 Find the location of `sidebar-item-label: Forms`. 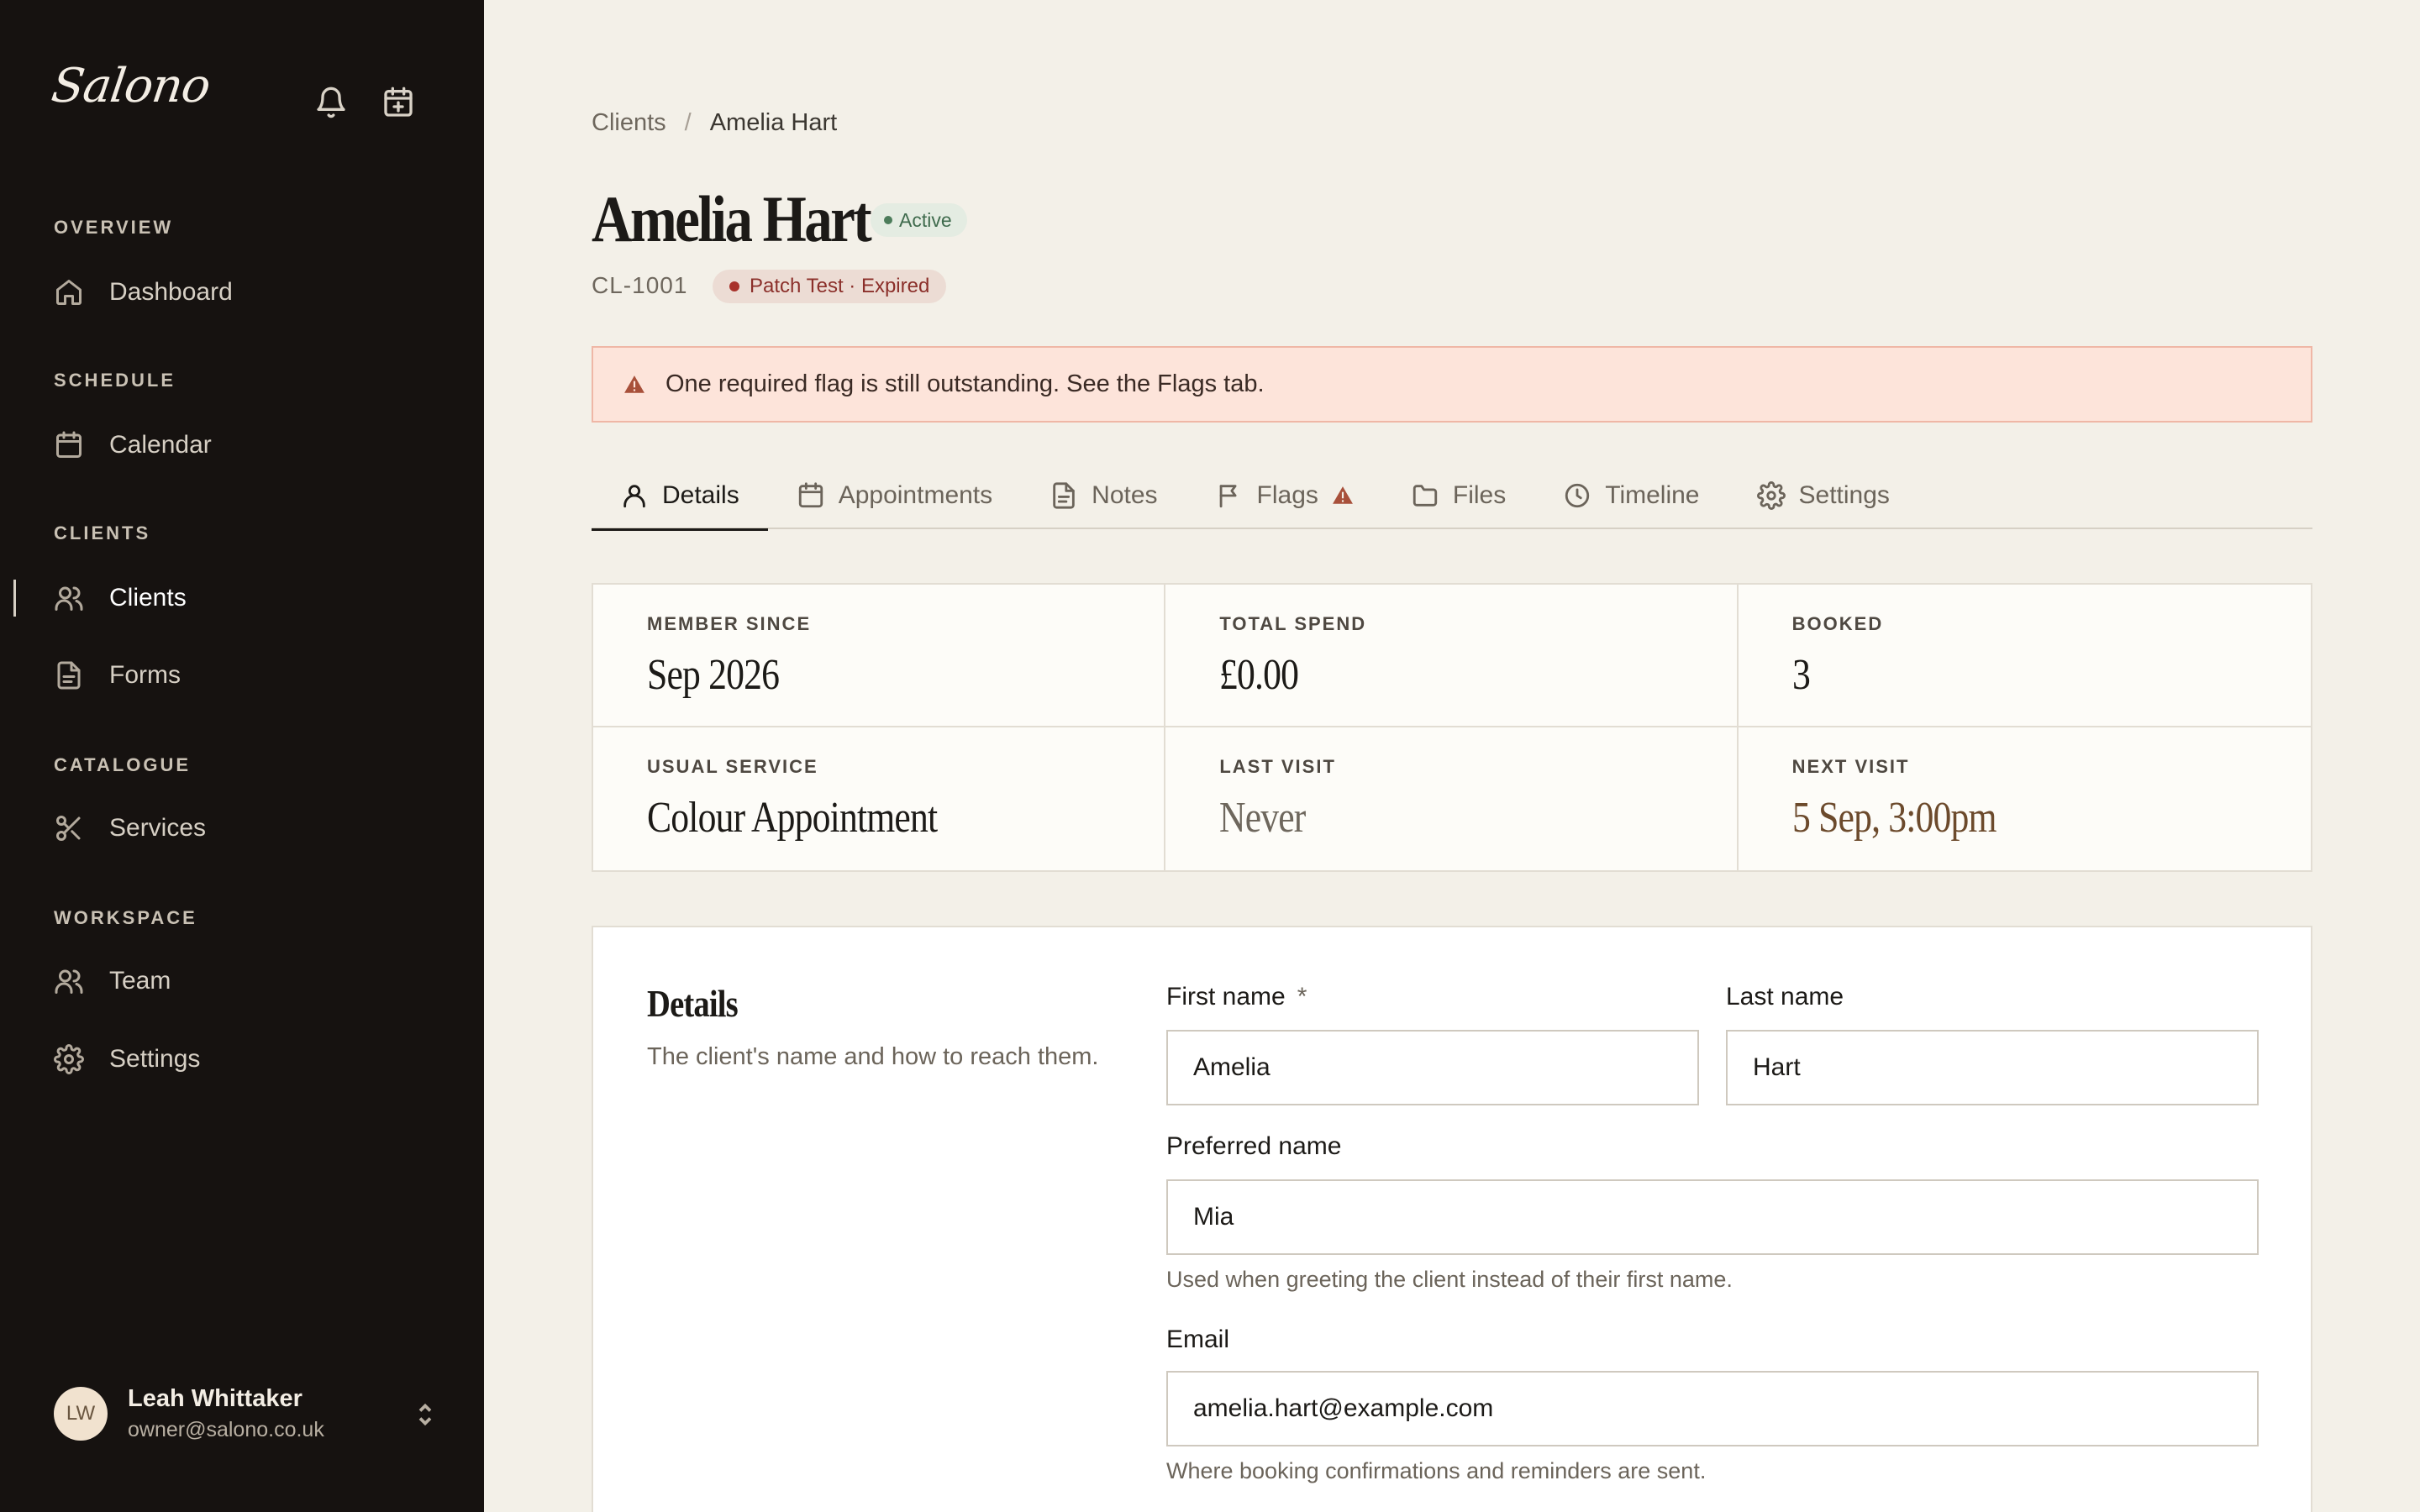

sidebar-item-label: Forms is located at coordinates (145, 675).